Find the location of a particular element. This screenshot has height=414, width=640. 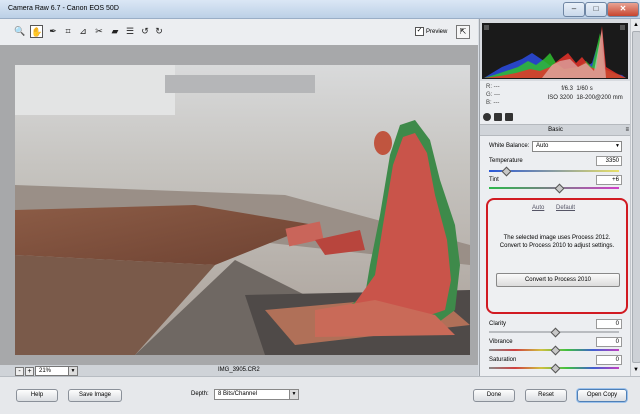

default-link: Default is located at coordinates (565, 208).